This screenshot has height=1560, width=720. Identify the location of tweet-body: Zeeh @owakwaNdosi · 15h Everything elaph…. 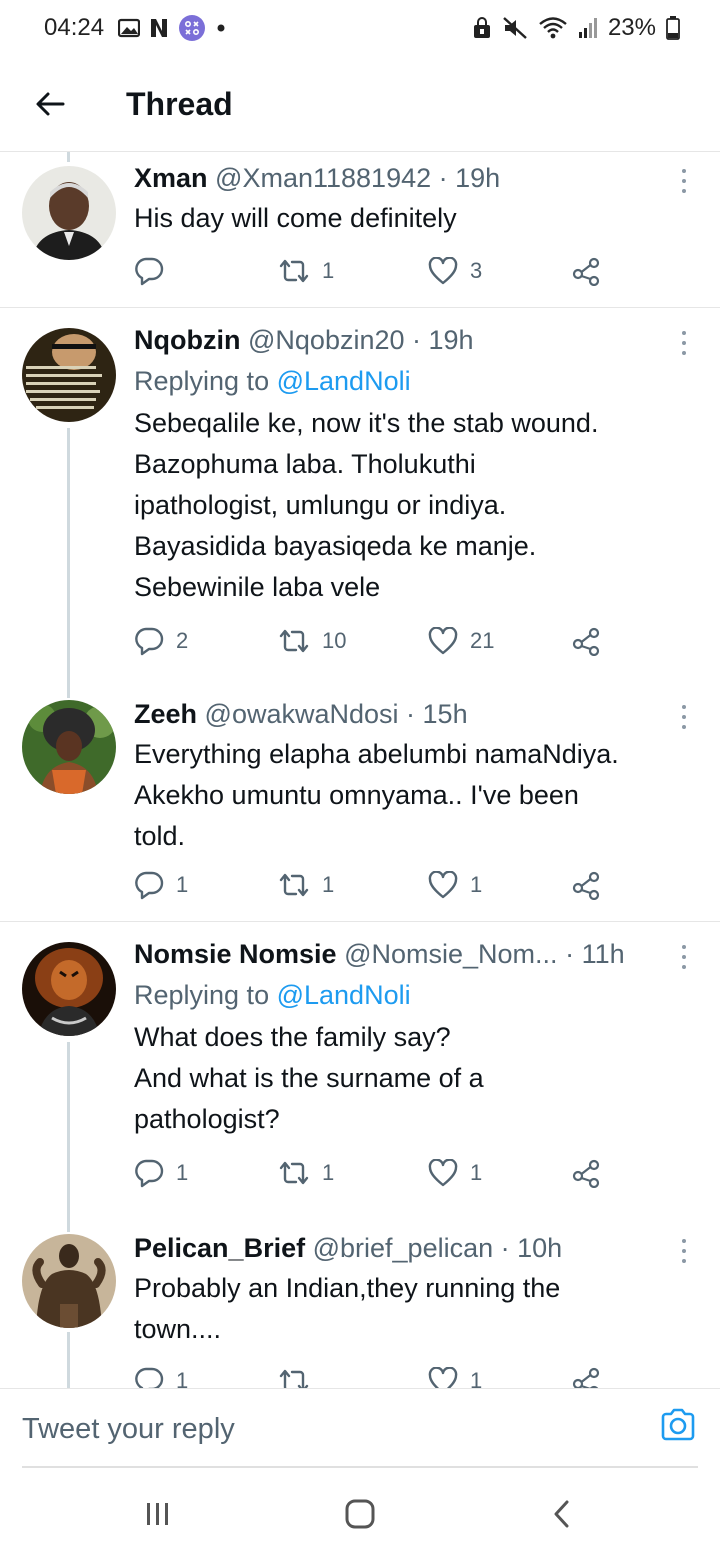
(409, 776).